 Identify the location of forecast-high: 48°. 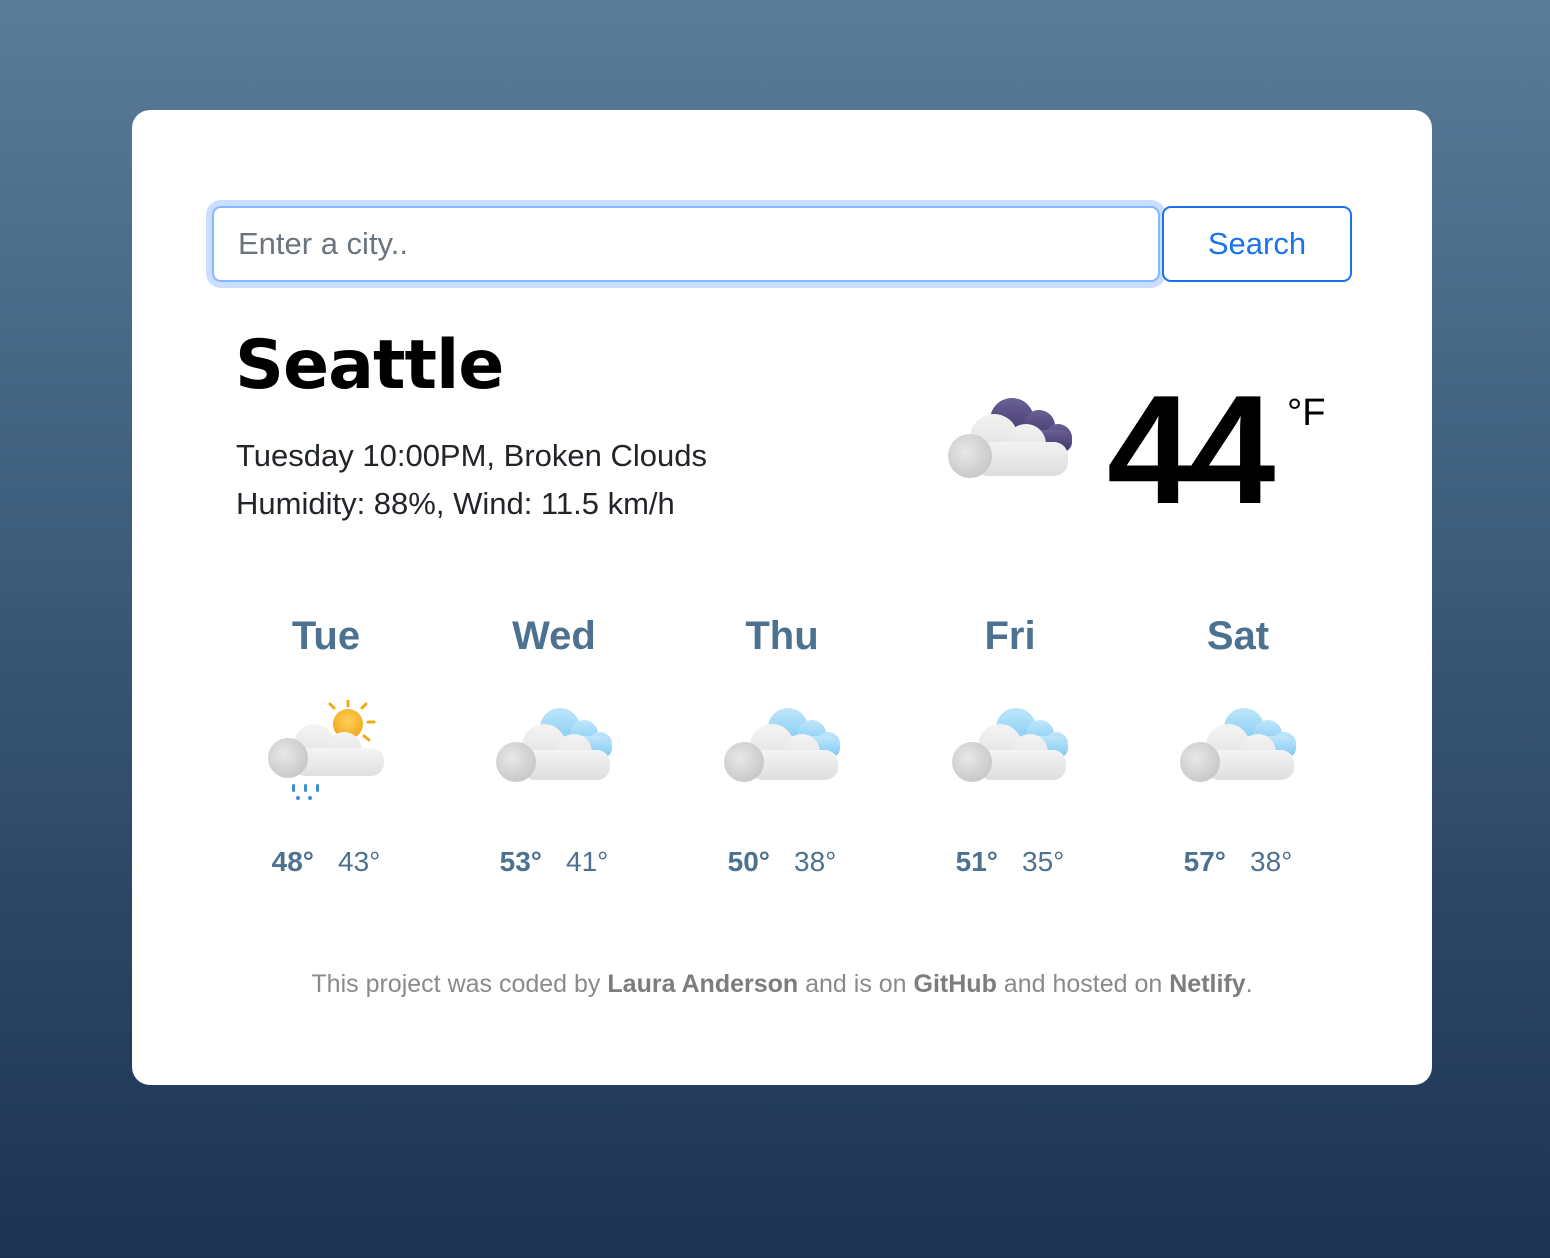
(292, 861).